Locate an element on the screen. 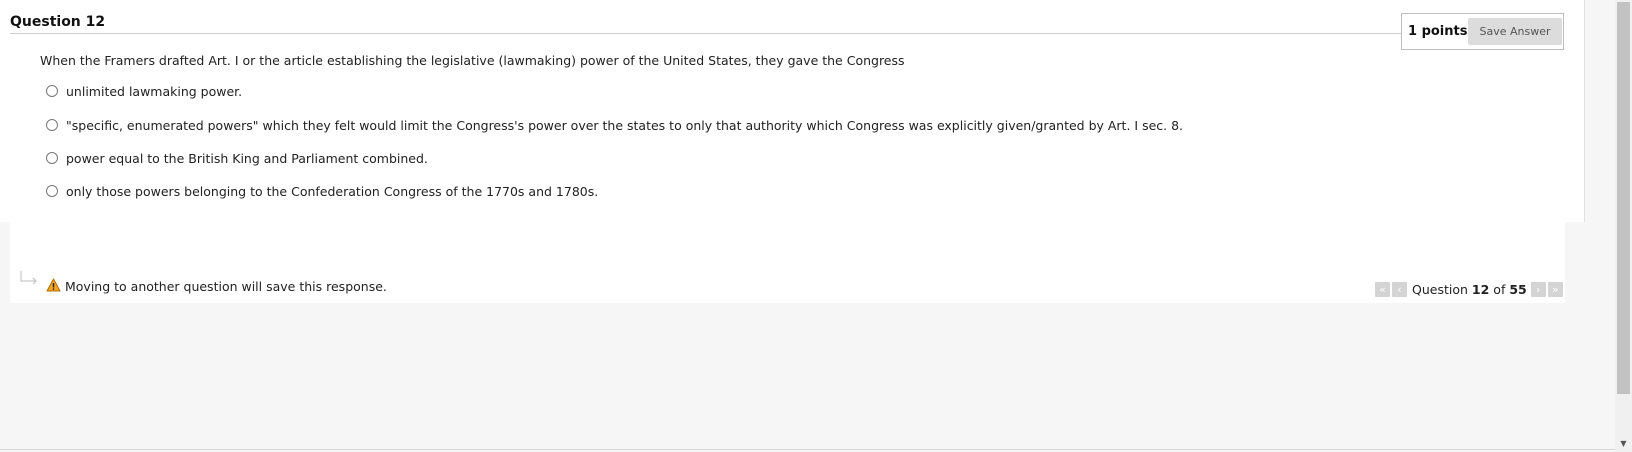 This screenshot has width=1632, height=452. title-divider is located at coordinates (706, 33).